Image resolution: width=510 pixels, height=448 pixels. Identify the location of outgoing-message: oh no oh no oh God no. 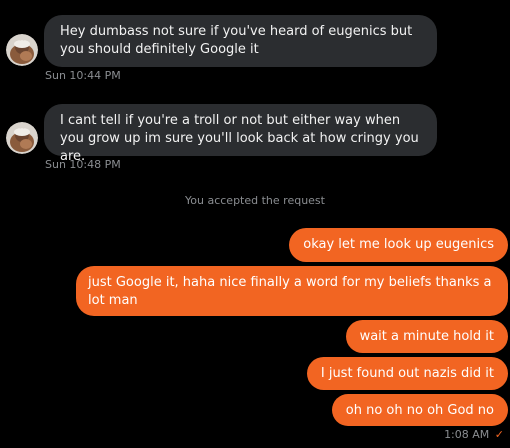
(419, 410).